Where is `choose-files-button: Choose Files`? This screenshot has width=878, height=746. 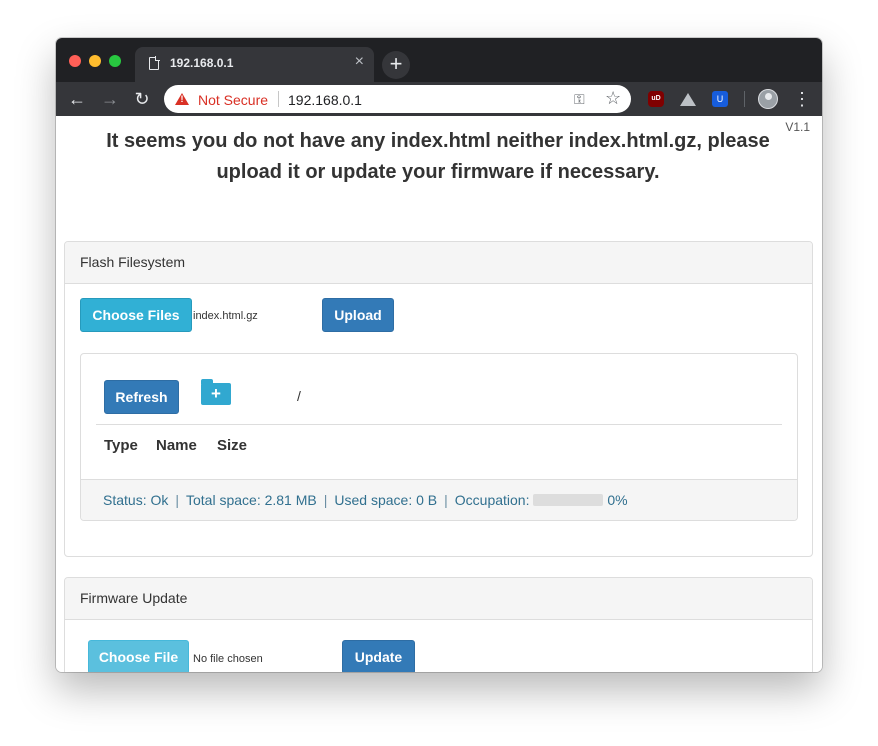
choose-files-button: Choose Files is located at coordinates (136, 315).